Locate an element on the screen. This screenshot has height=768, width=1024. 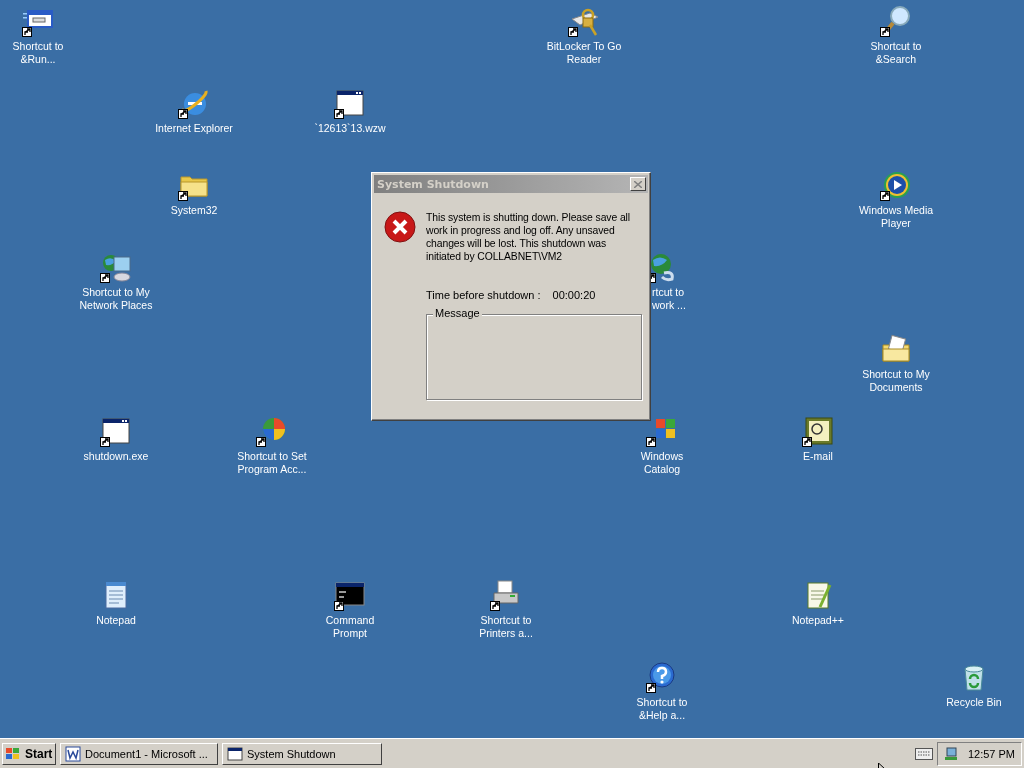
clock: 12:57 PM is located at coordinates (991, 753).